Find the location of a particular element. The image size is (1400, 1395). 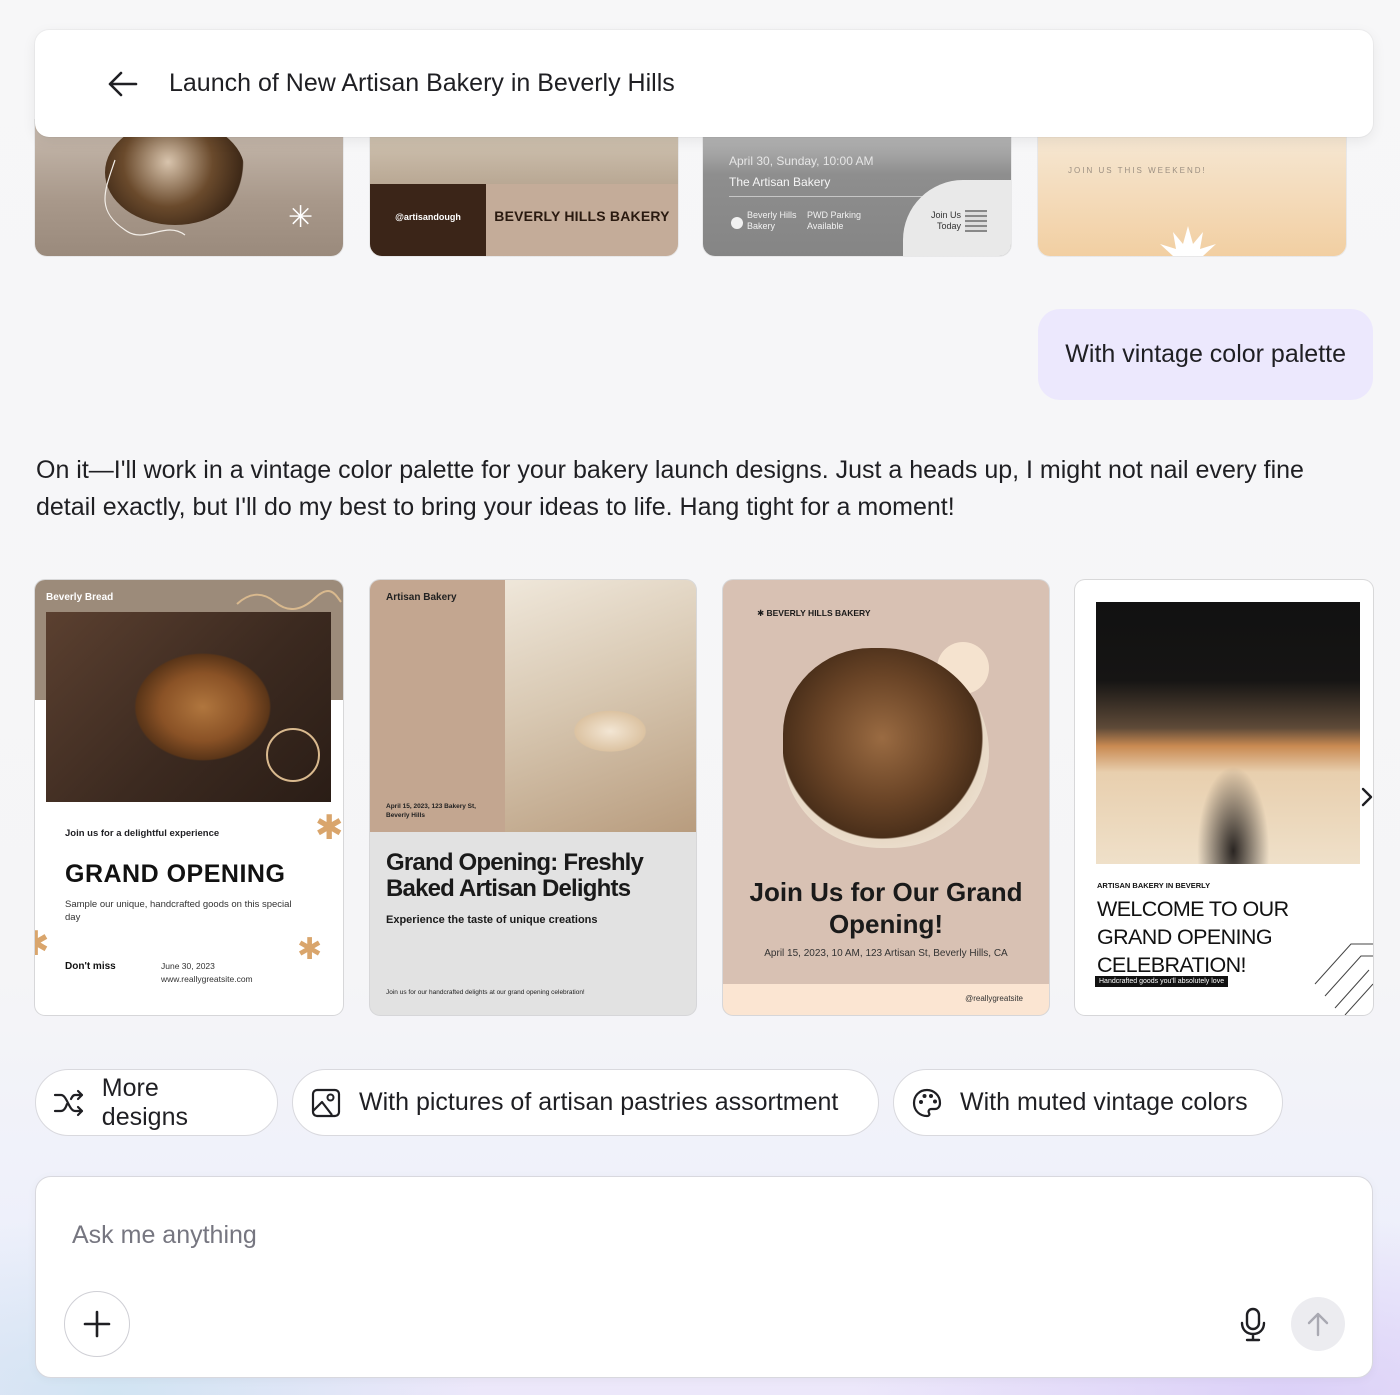

message-composer is located at coordinates (704, 1277).